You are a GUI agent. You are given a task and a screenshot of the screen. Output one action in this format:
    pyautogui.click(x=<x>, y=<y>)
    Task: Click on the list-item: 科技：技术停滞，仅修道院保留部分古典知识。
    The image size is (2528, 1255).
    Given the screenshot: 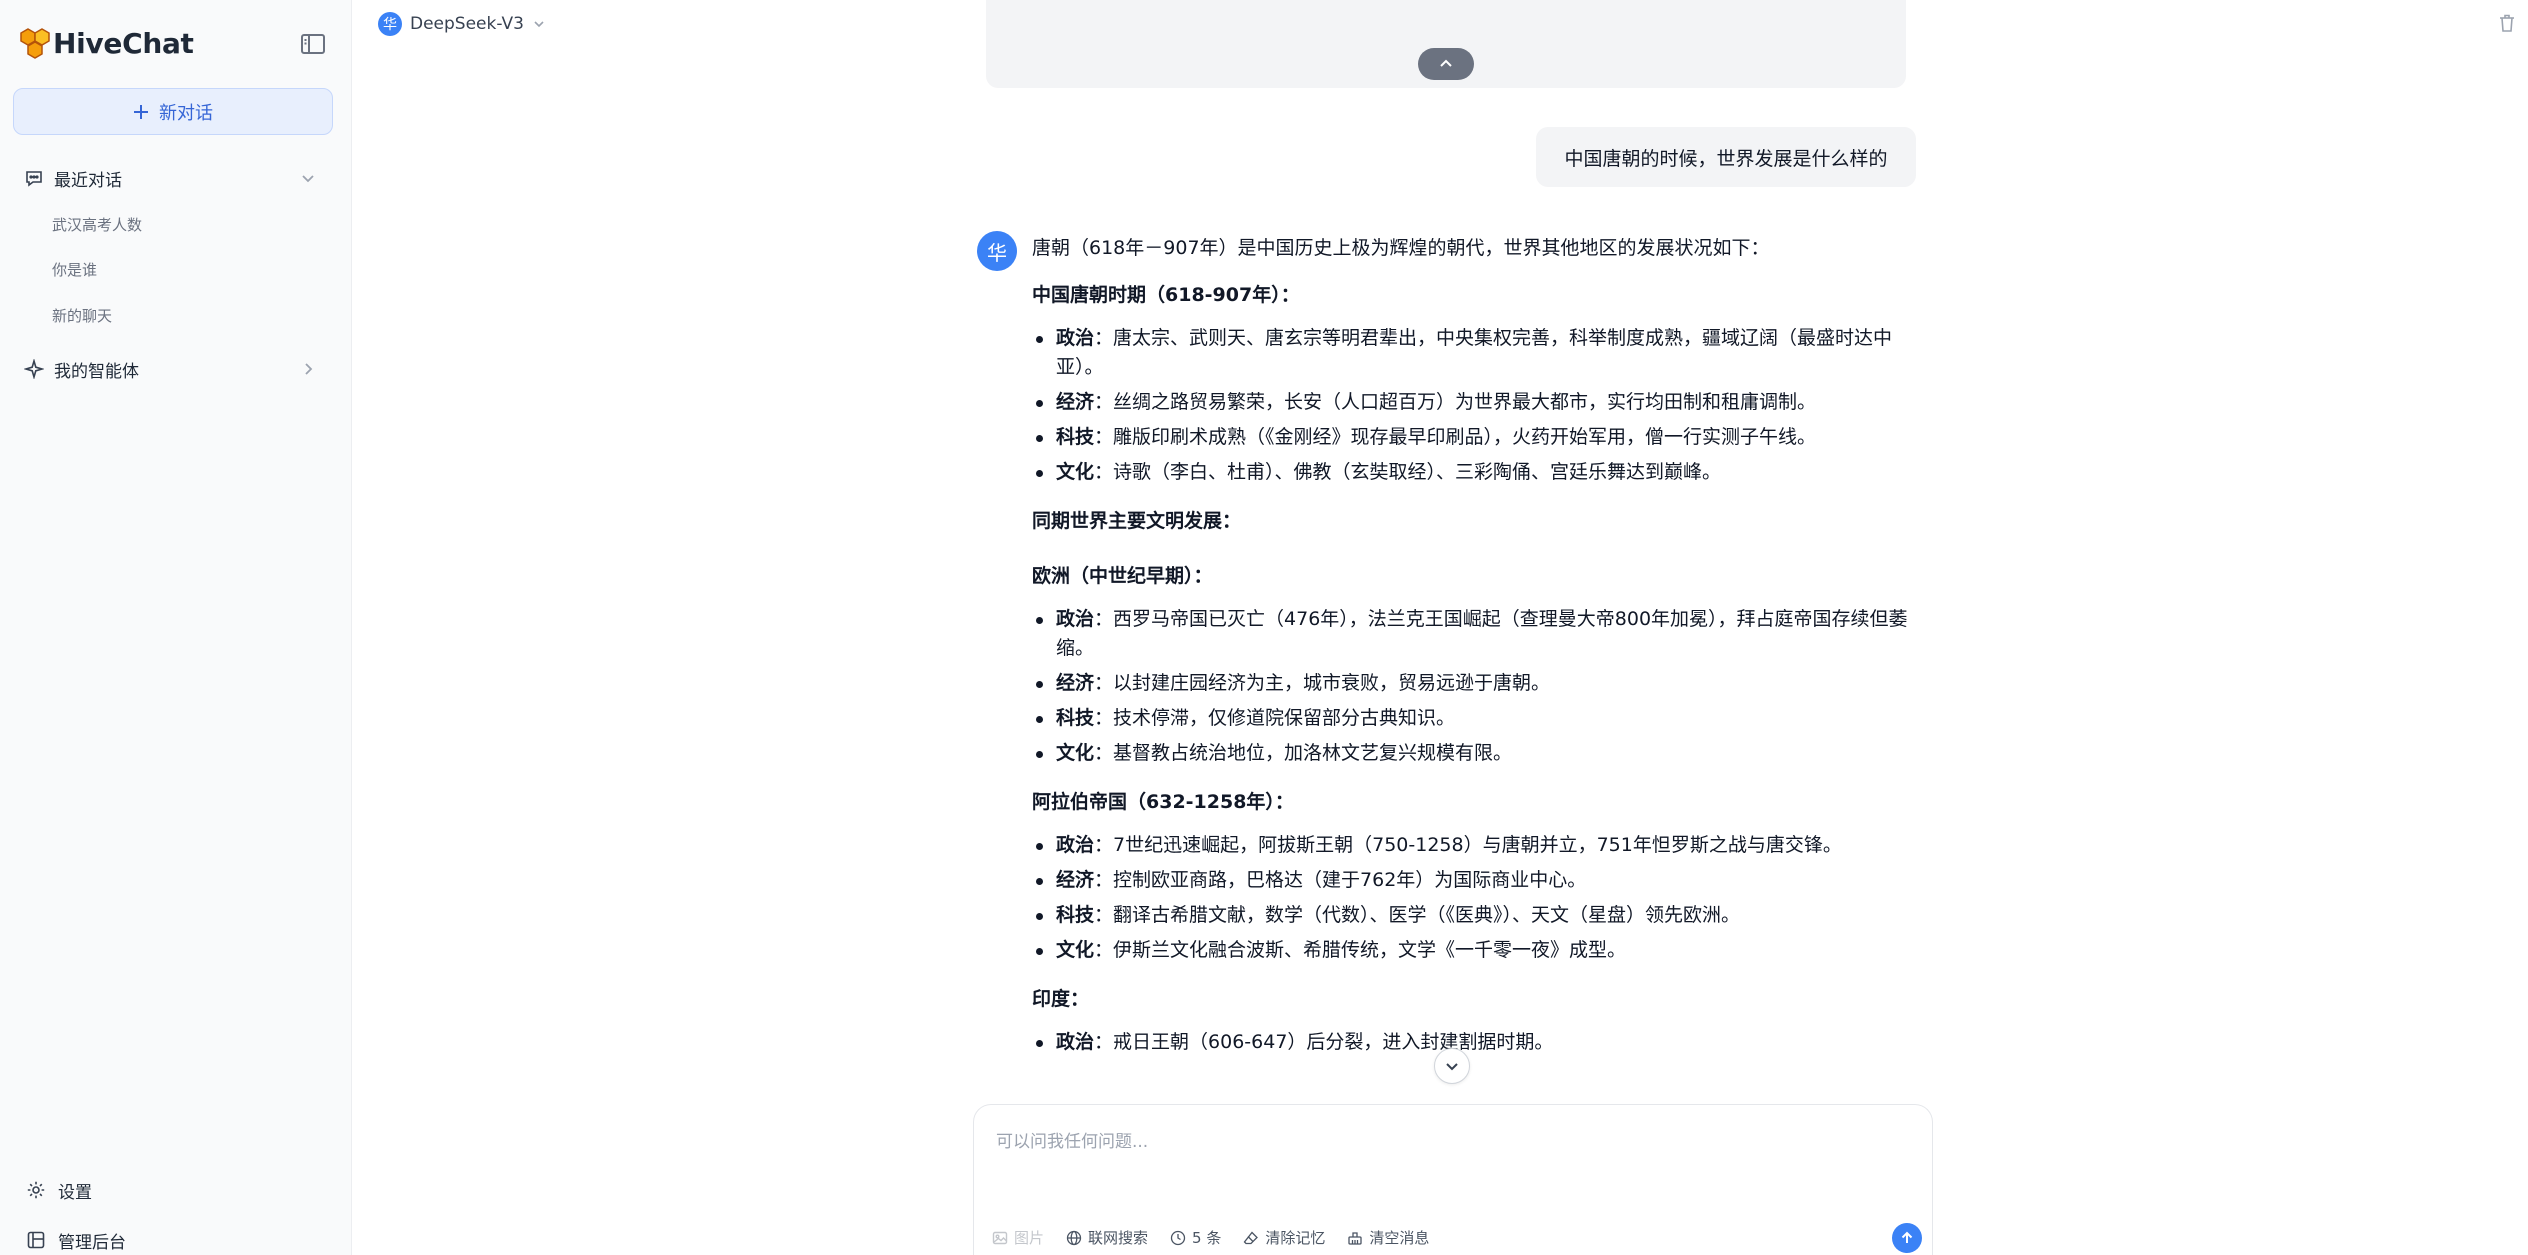 What is the action you would take?
    pyautogui.click(x=1477, y=718)
    